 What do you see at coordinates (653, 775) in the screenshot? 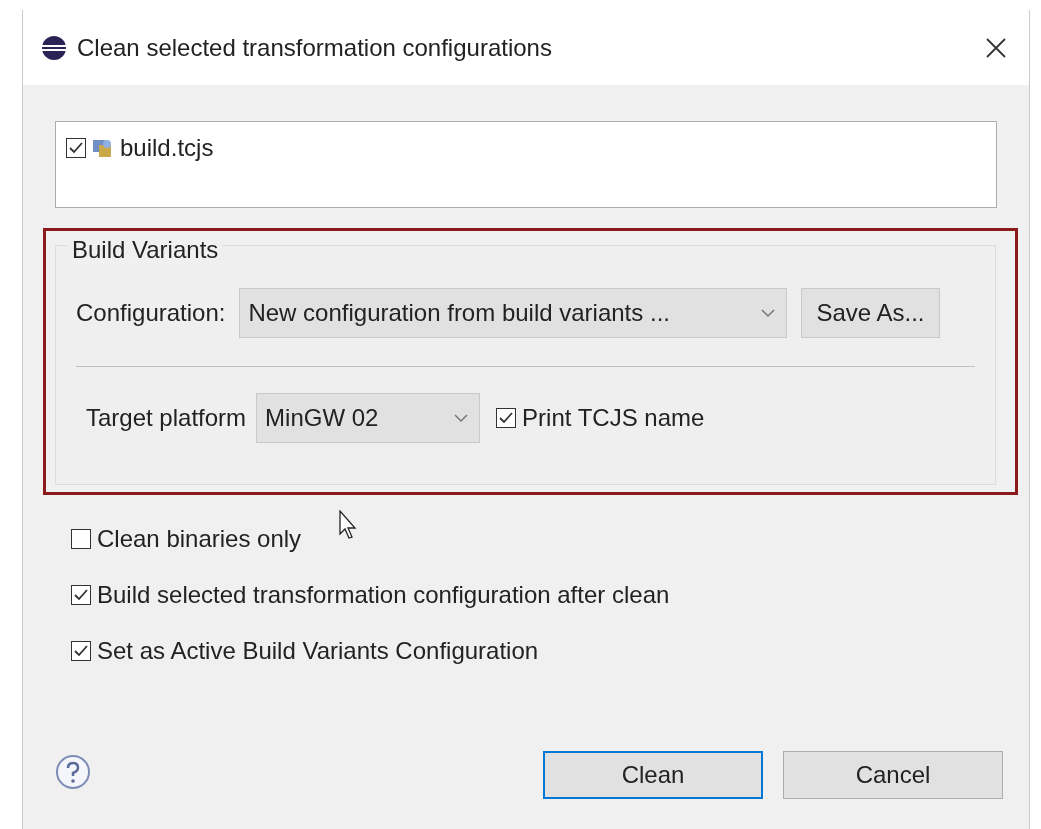
I see `dialog-button: Clean` at bounding box center [653, 775].